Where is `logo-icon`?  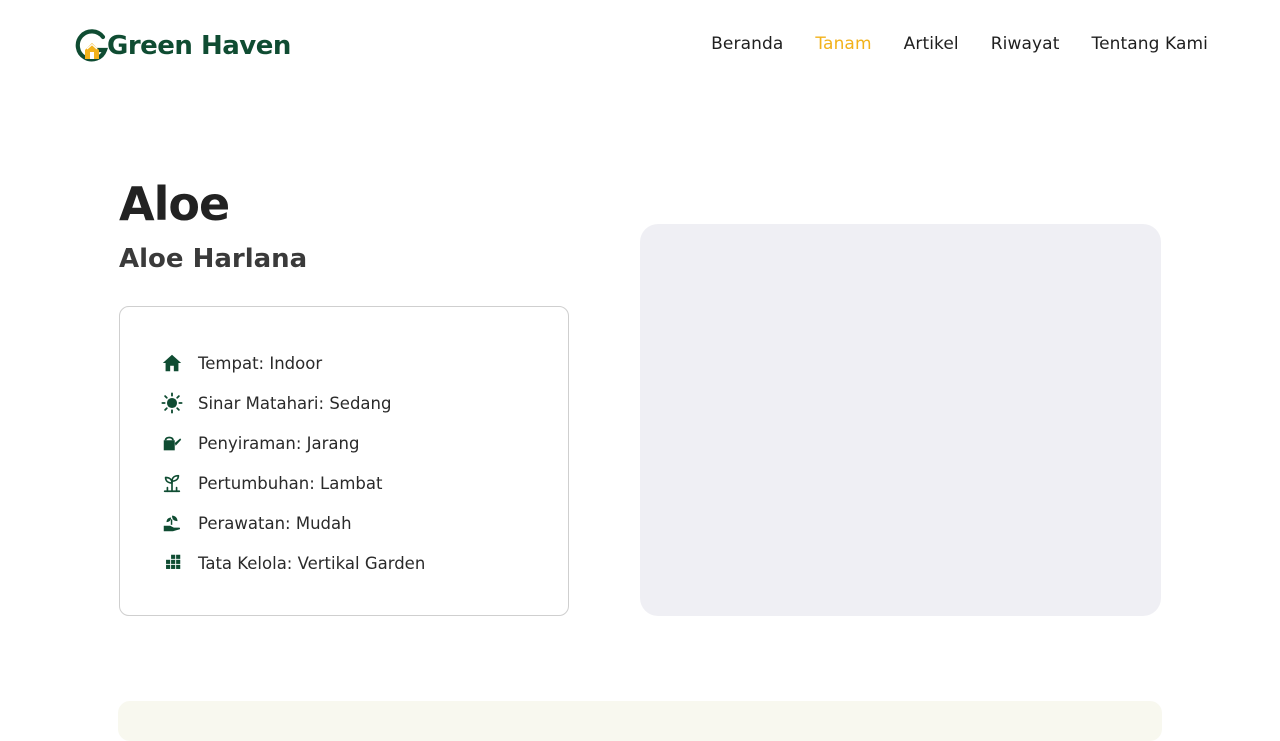
logo-icon is located at coordinates (92, 46).